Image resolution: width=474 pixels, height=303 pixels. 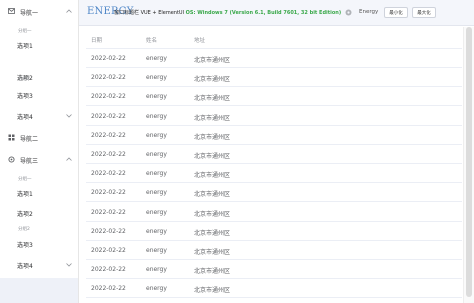 I want to click on vertical-scrollbar, so click(x=468, y=165).